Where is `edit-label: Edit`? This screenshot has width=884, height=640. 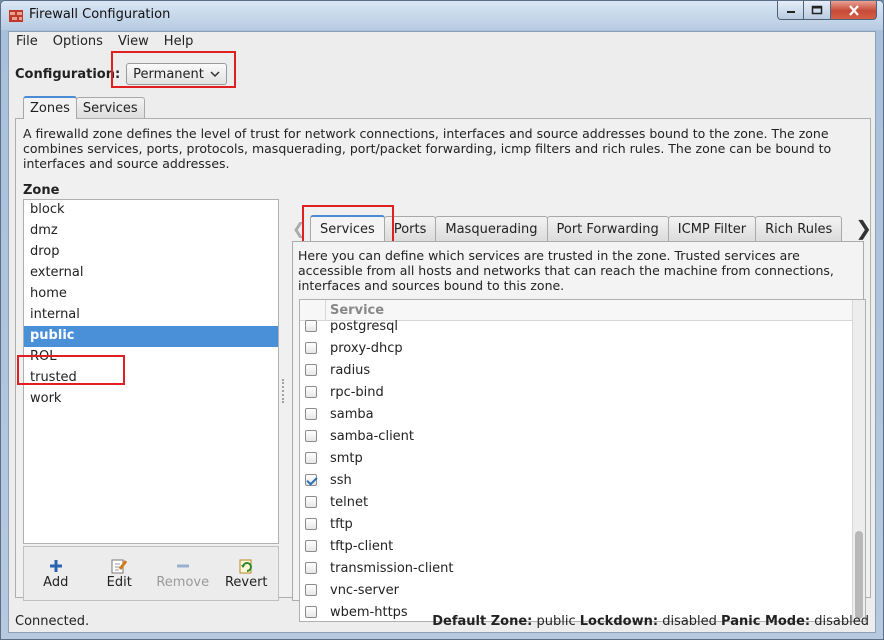
edit-label: Edit is located at coordinates (119, 582).